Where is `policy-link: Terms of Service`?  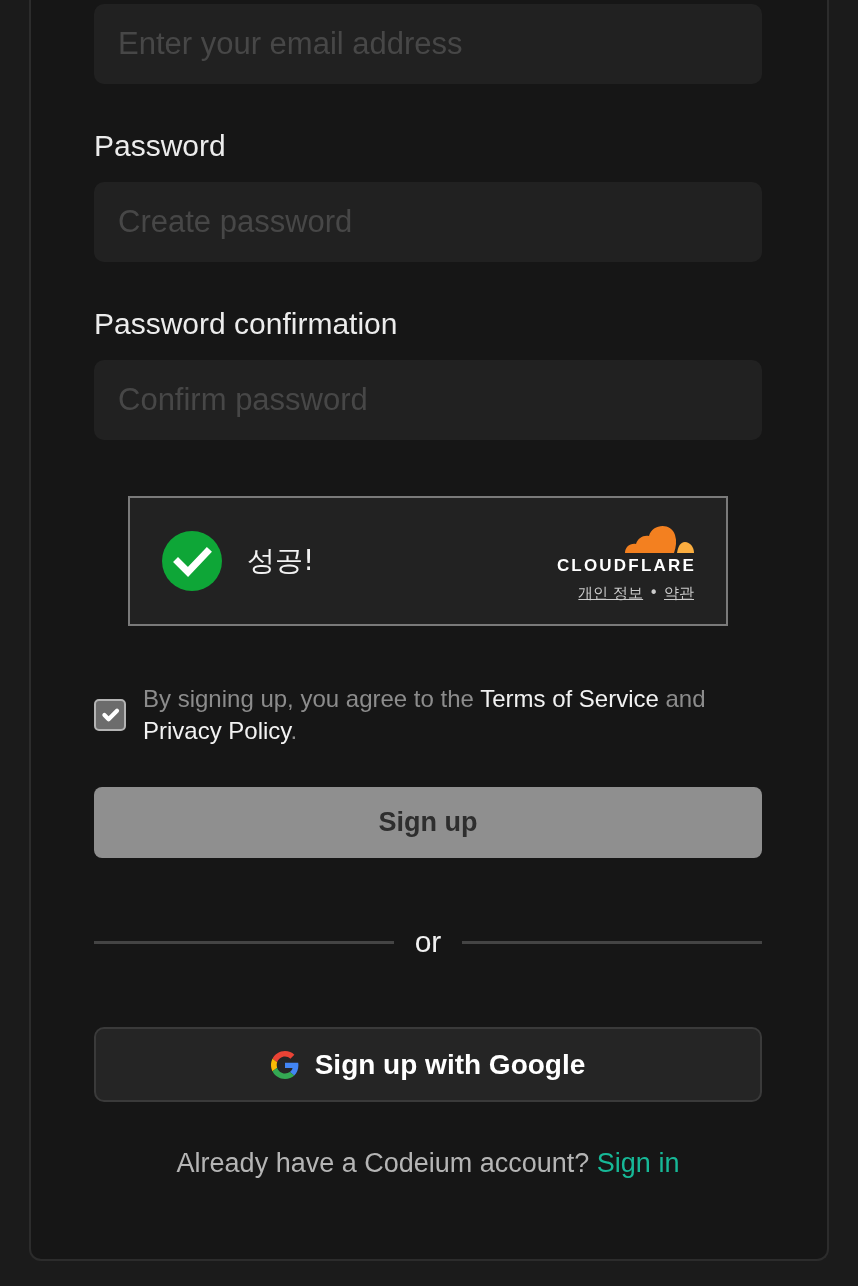 policy-link: Terms of Service is located at coordinates (569, 698).